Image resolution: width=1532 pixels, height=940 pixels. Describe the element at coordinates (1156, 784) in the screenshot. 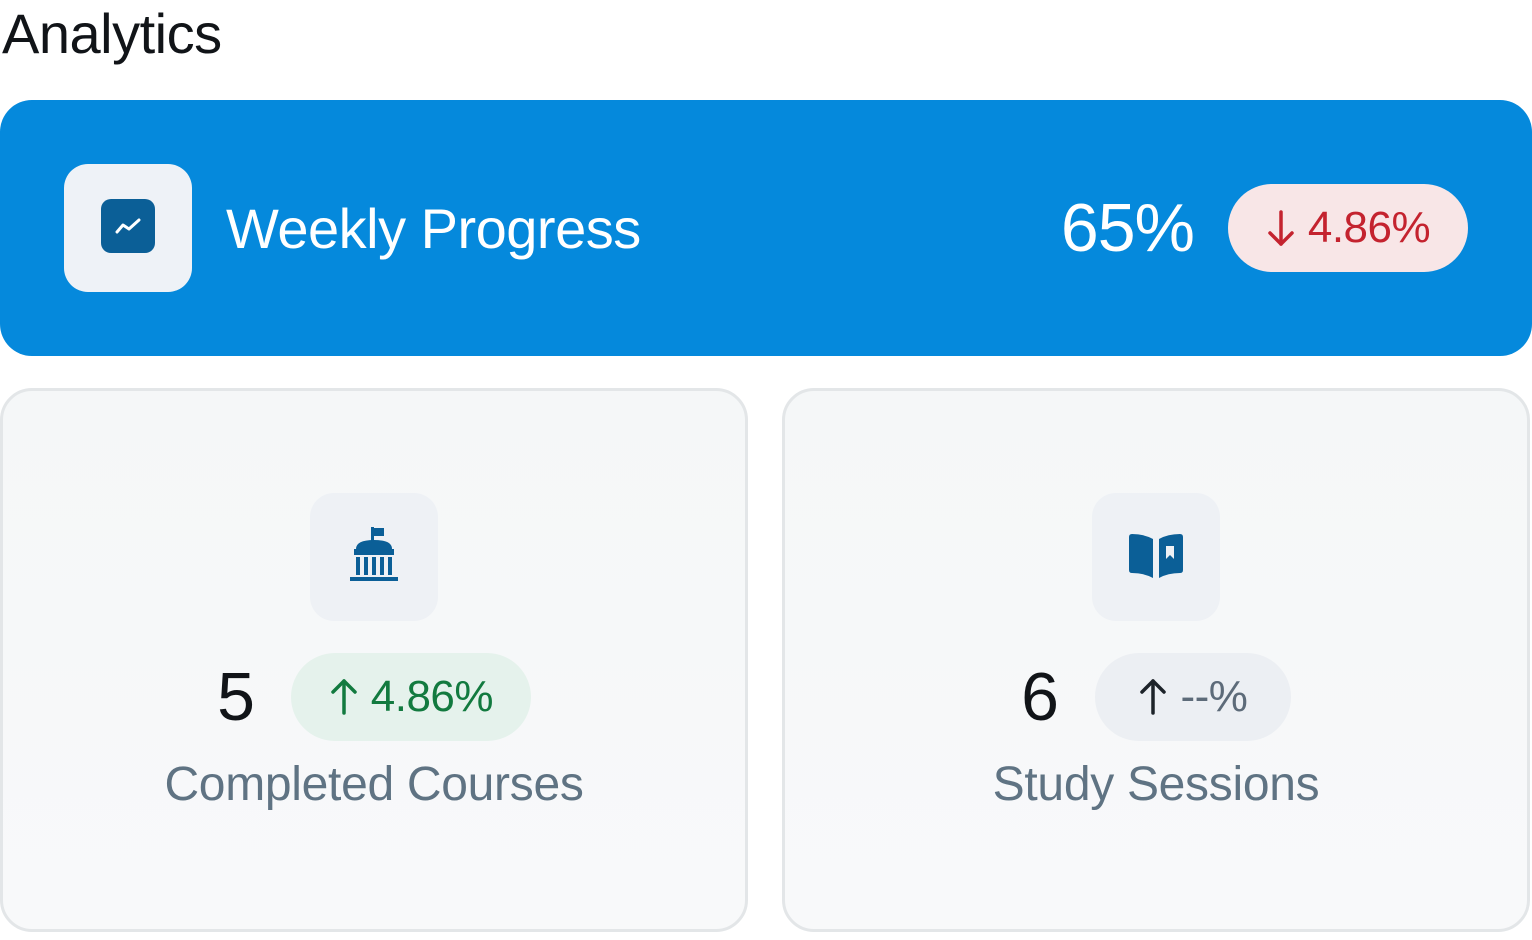

I see `study-sessions-label: Study Sessions` at that location.